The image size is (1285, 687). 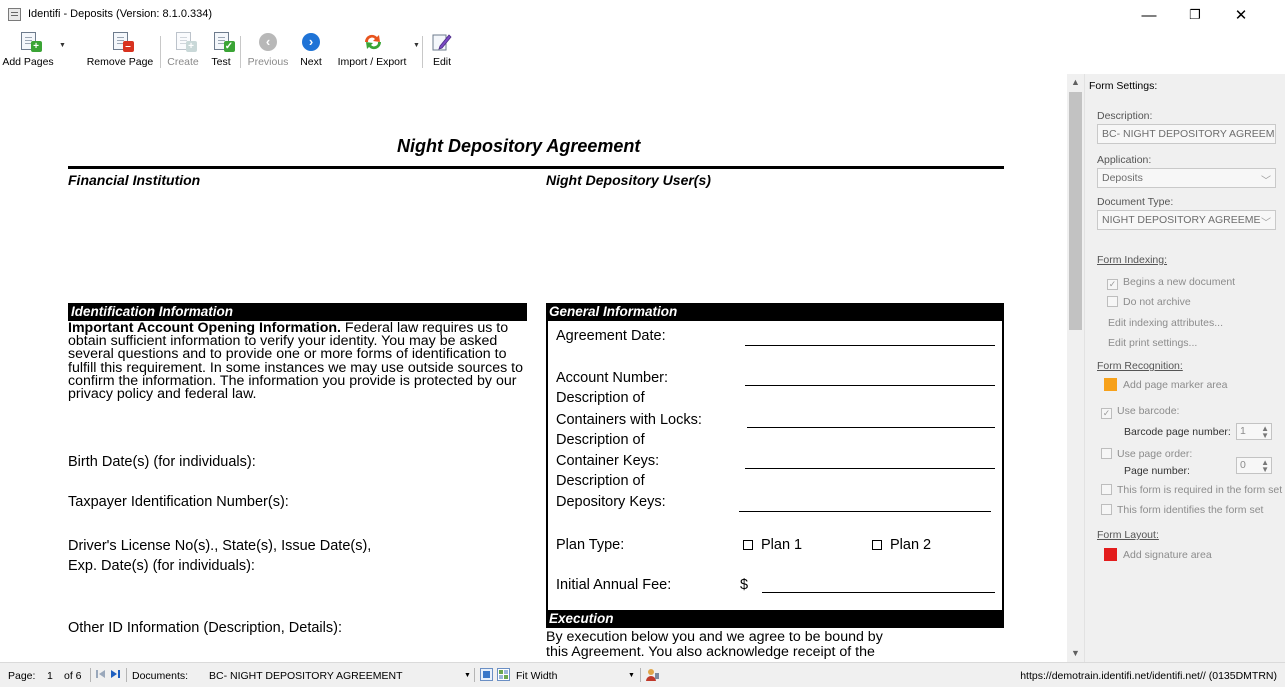 I want to click on scroll-down-icon: ▼, so click(x=1075, y=653).